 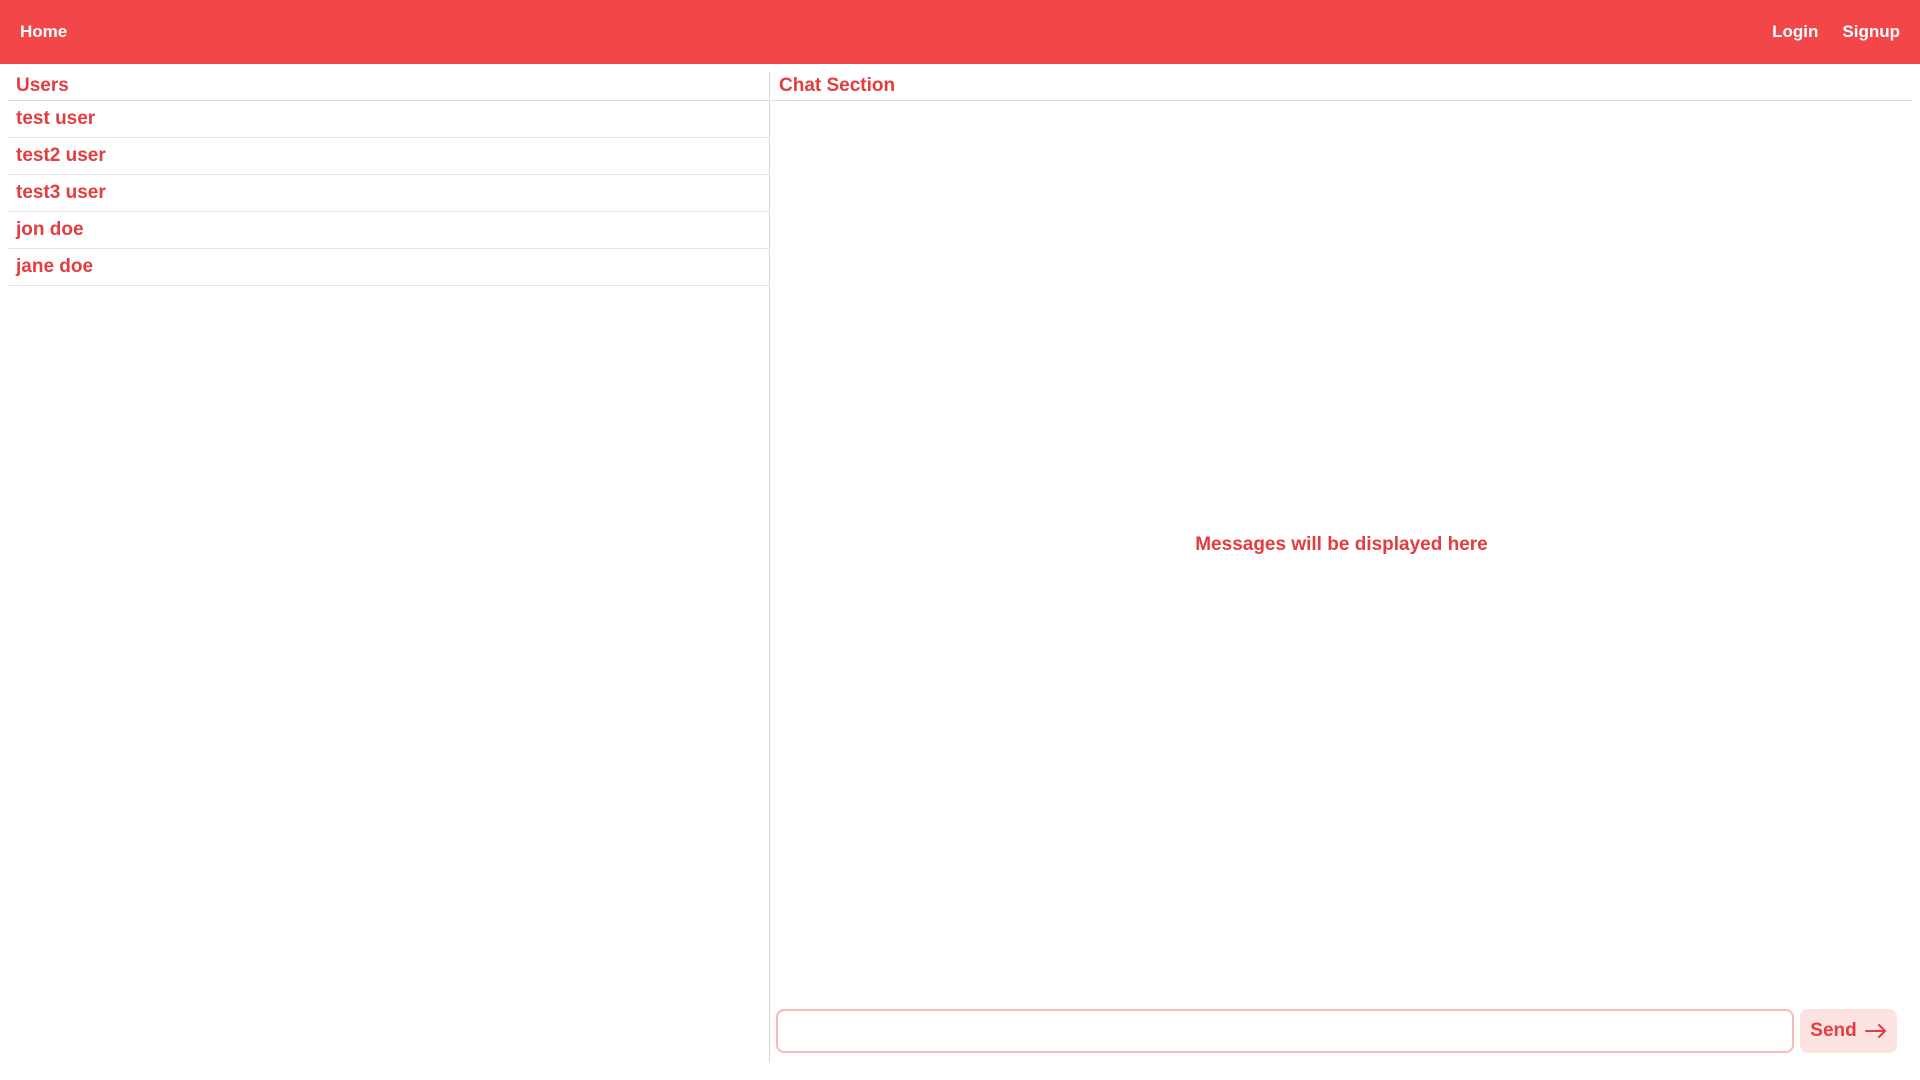 What do you see at coordinates (1341, 544) in the screenshot?
I see `empty-chat-message: Messages will be displayed here` at bounding box center [1341, 544].